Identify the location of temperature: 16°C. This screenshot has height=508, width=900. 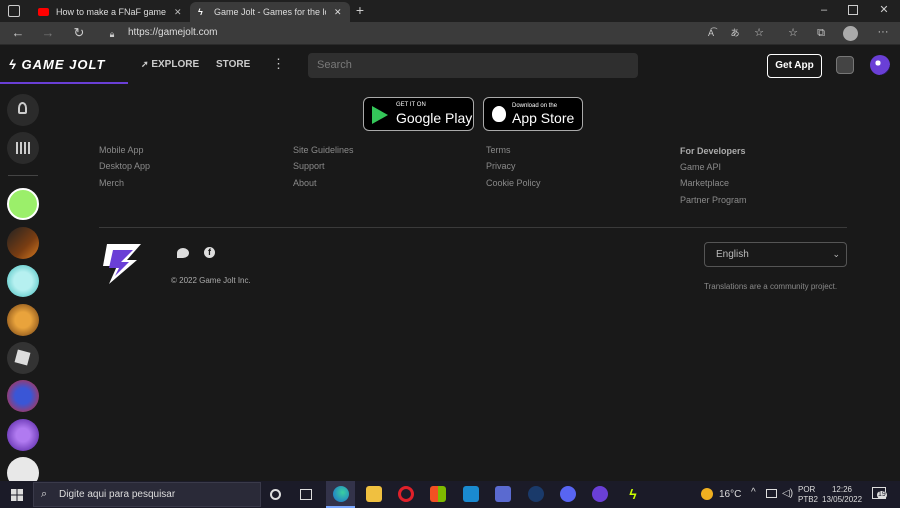
(730, 494).